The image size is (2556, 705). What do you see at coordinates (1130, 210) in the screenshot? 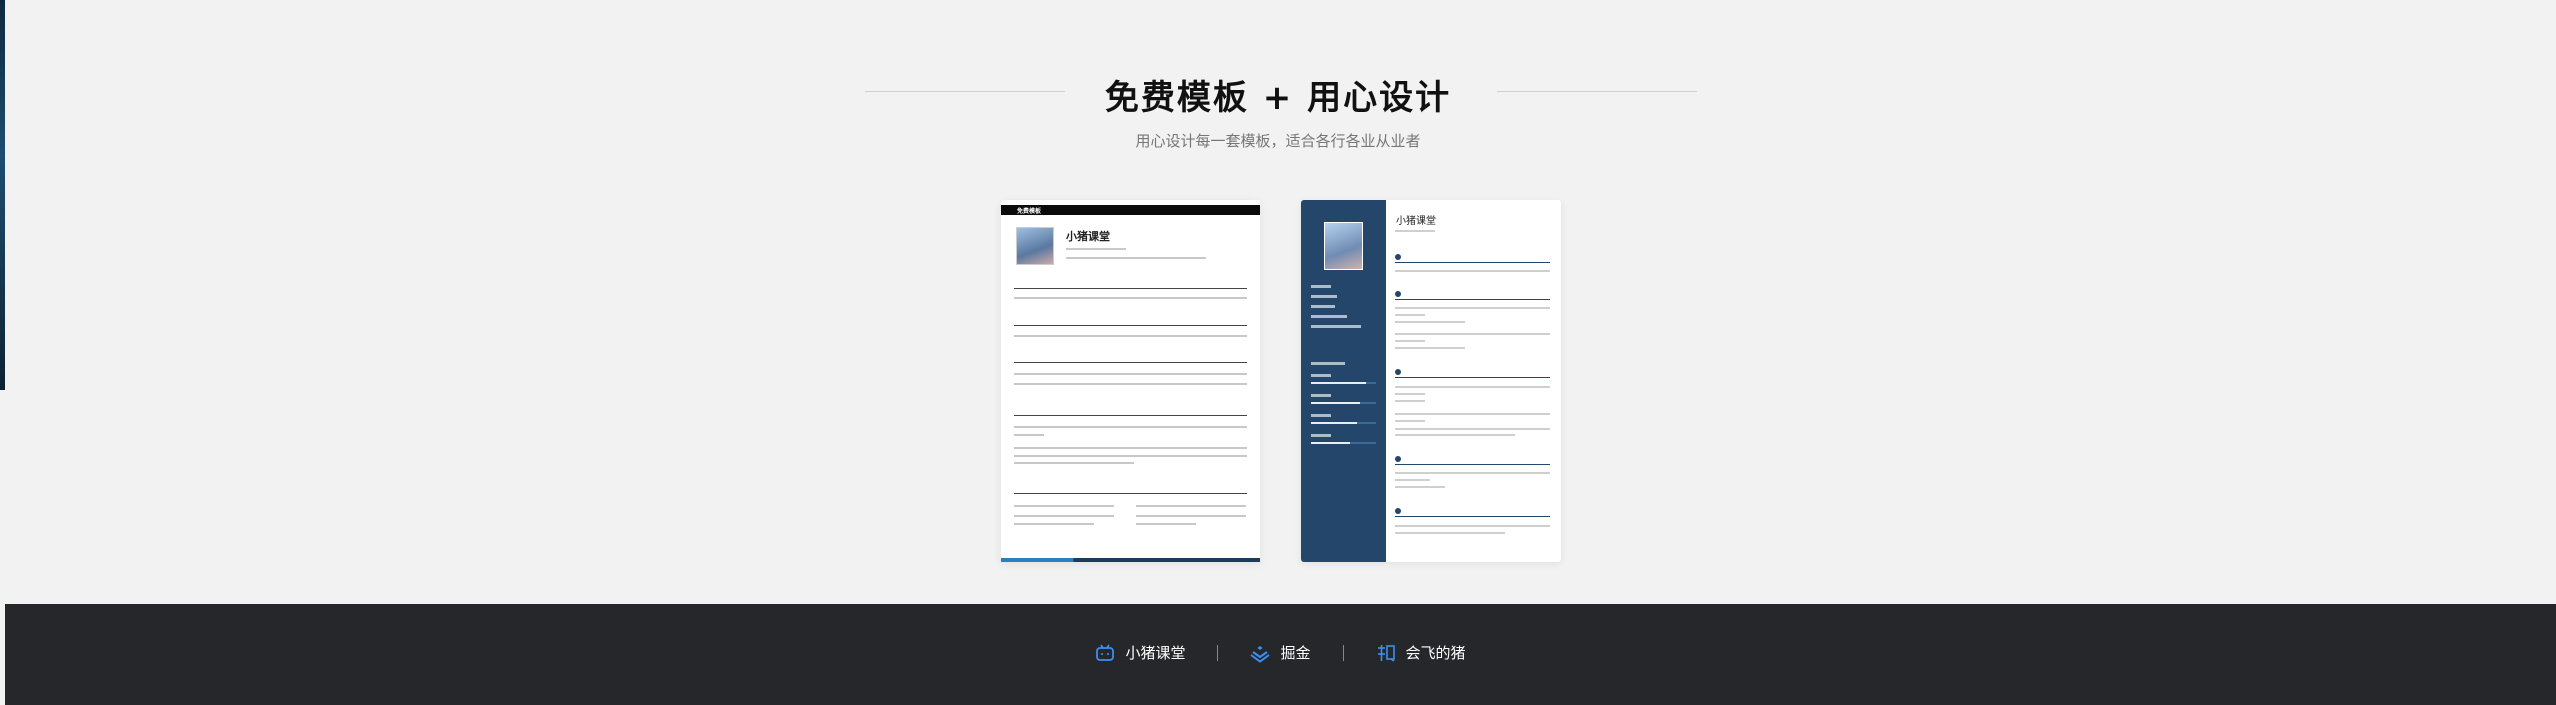
I see `template-topbar: 免费模板` at bounding box center [1130, 210].